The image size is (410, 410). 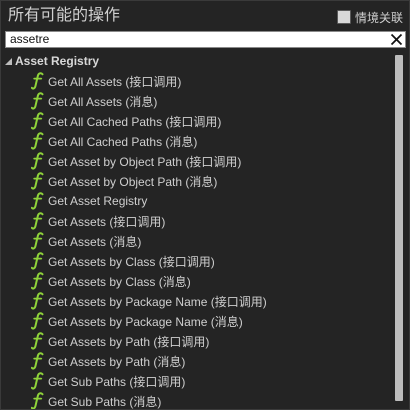 What do you see at coordinates (211, 221) in the screenshot?
I see `action-item: Get Assets (接口调用)` at bounding box center [211, 221].